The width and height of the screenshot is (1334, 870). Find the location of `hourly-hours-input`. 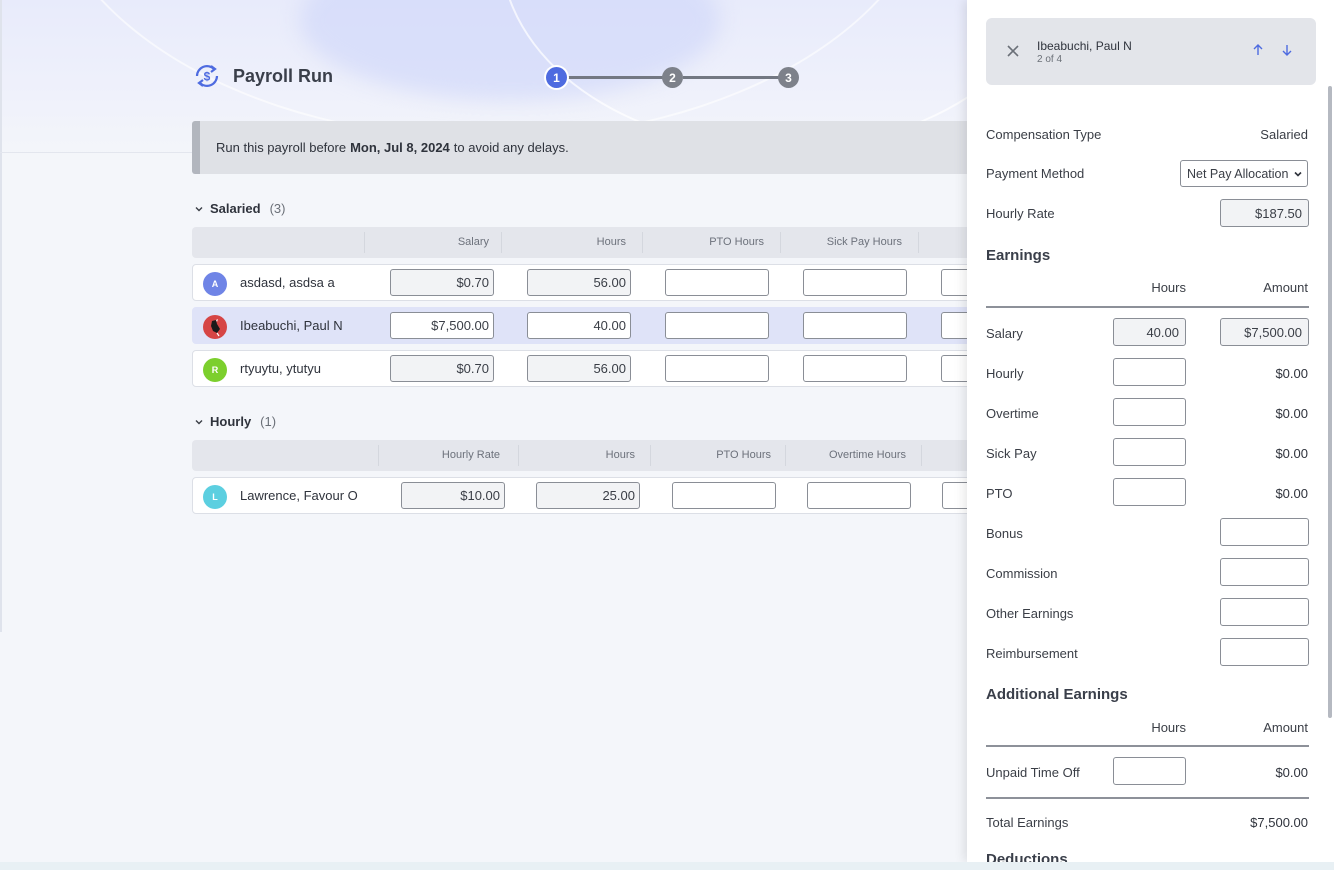

hourly-hours-input is located at coordinates (1149, 372).